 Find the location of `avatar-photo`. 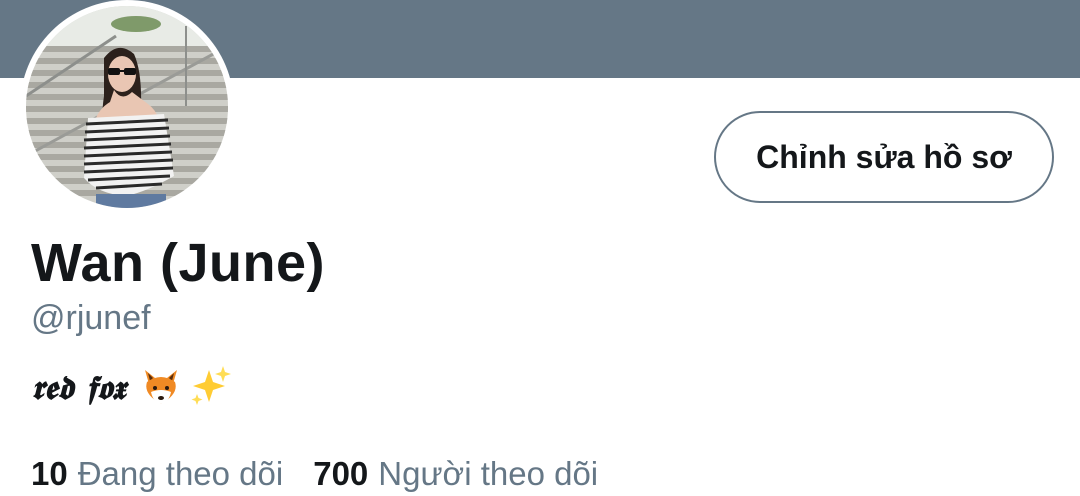

avatar-photo is located at coordinates (127, 107).